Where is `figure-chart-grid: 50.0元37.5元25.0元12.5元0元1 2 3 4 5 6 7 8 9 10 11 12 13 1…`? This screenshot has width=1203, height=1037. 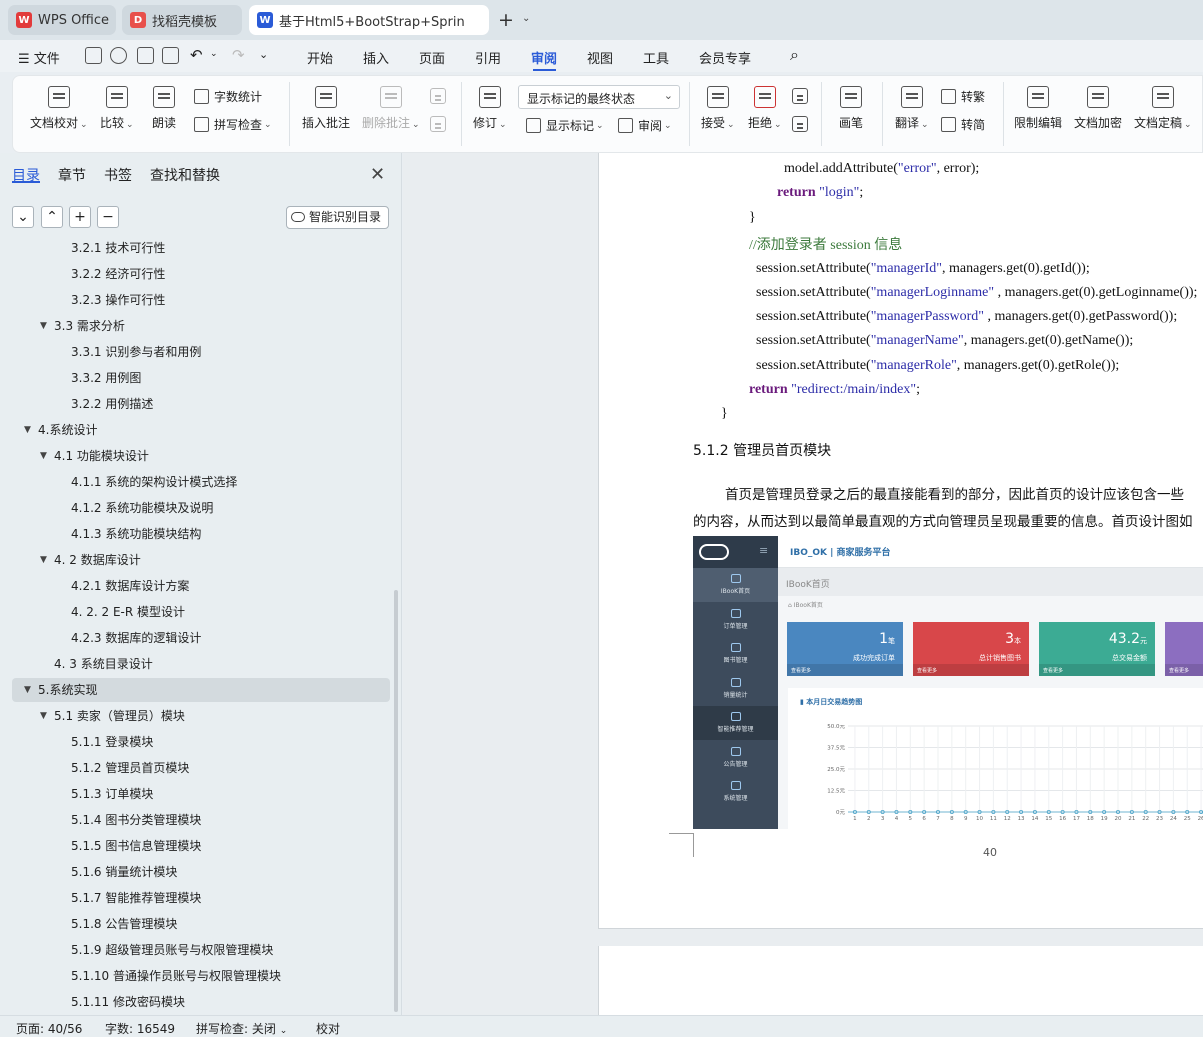
figure-chart-grid: 50.0元37.5元25.0元12.5元0元1 2 3 4 5 6 7 8 9 10 11 12 13 1… is located at coordinates (1015, 773).